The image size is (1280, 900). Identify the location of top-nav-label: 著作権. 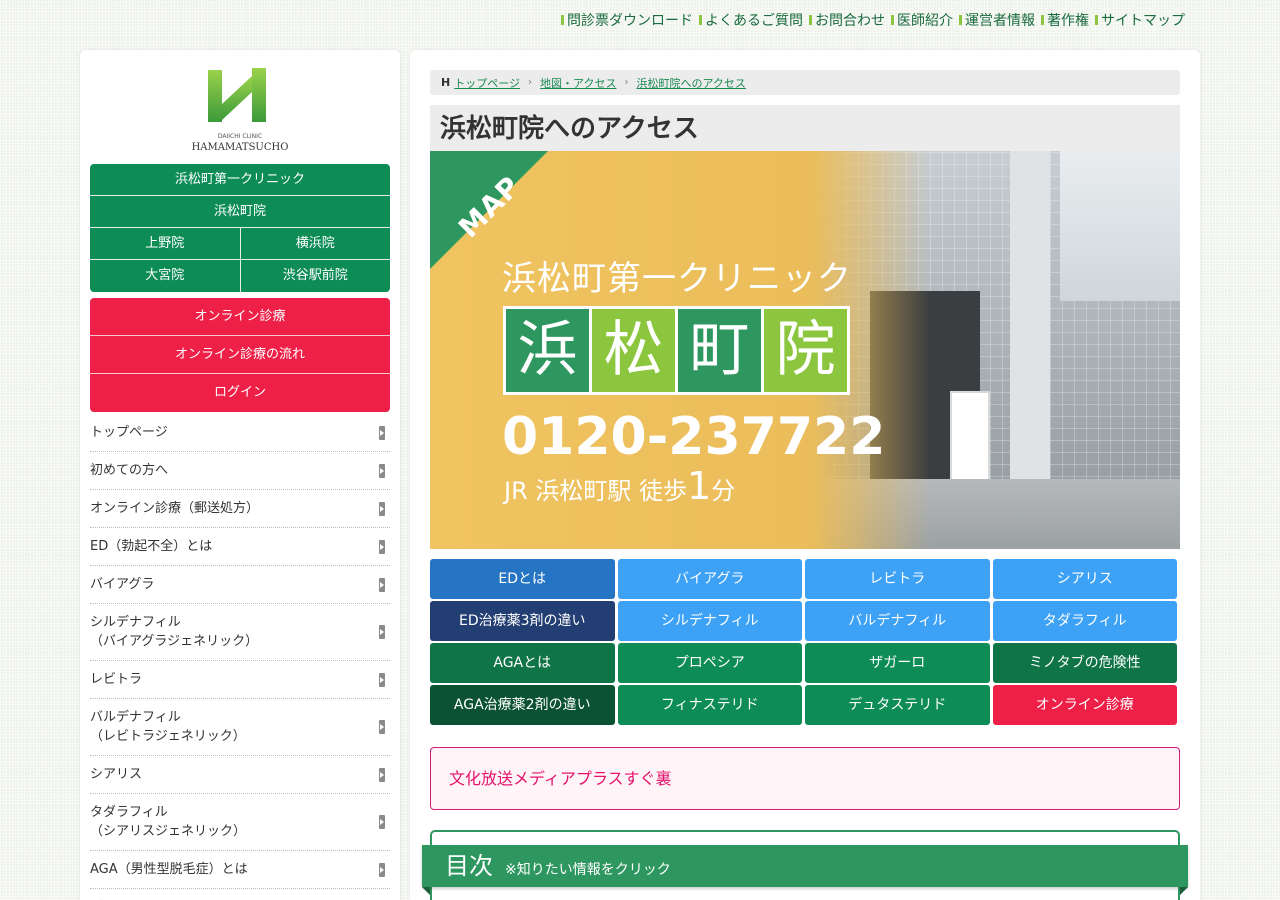
(1068, 21).